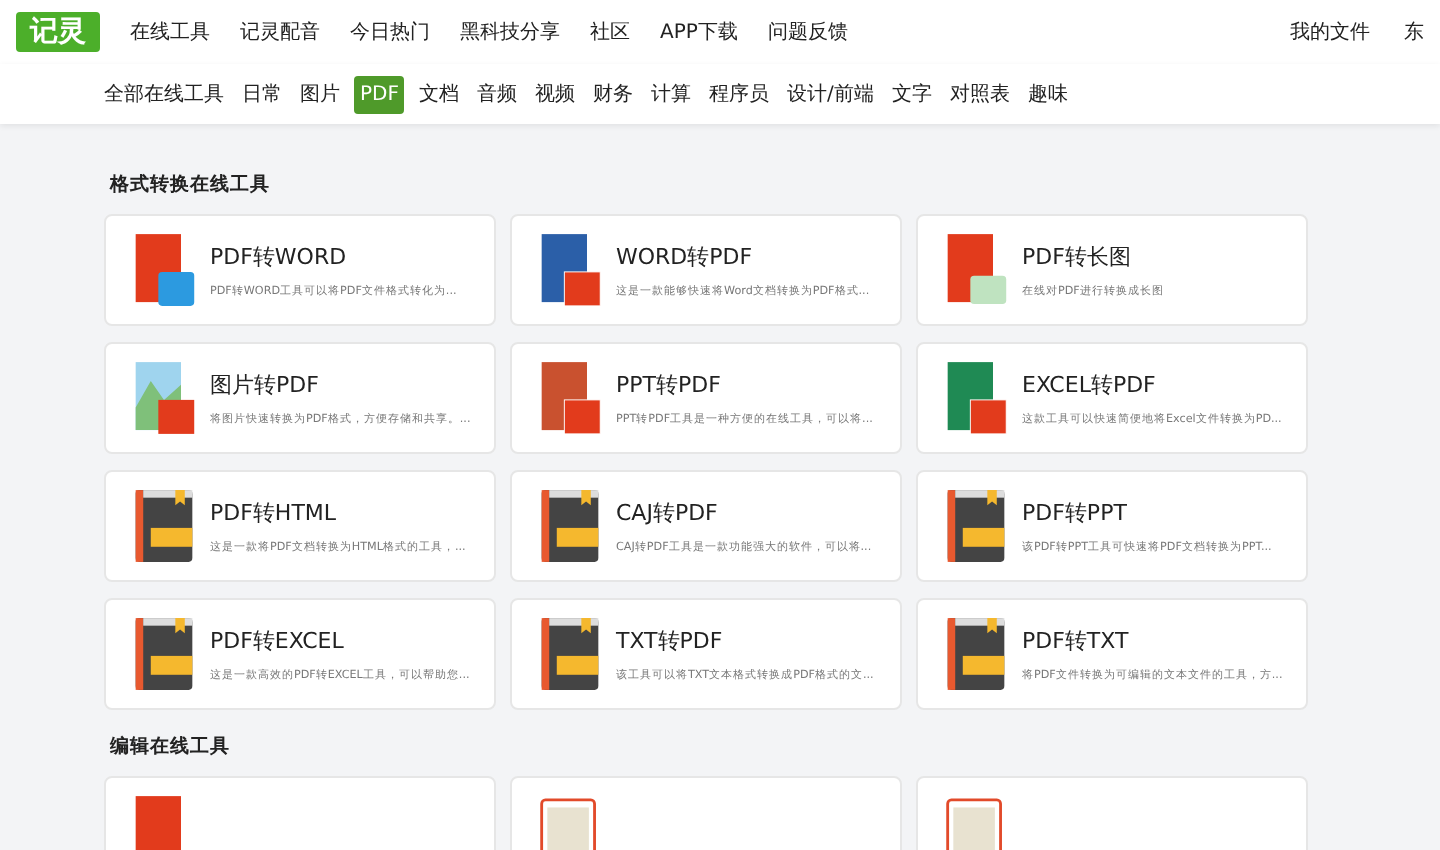  What do you see at coordinates (979, 94) in the screenshot?
I see `category-tab: 对照表` at bounding box center [979, 94].